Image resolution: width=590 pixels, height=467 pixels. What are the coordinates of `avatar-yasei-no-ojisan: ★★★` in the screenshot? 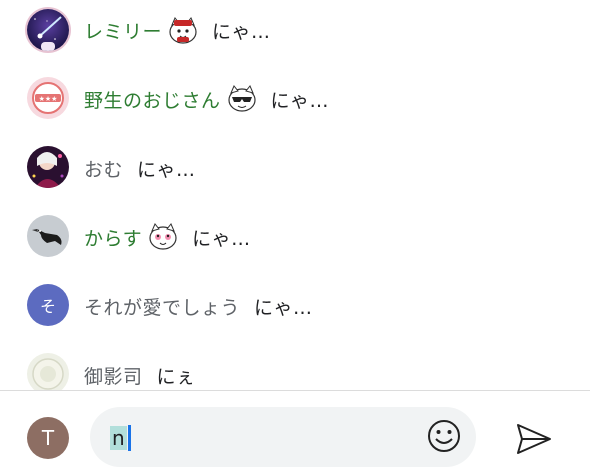 It's located at (48, 98).